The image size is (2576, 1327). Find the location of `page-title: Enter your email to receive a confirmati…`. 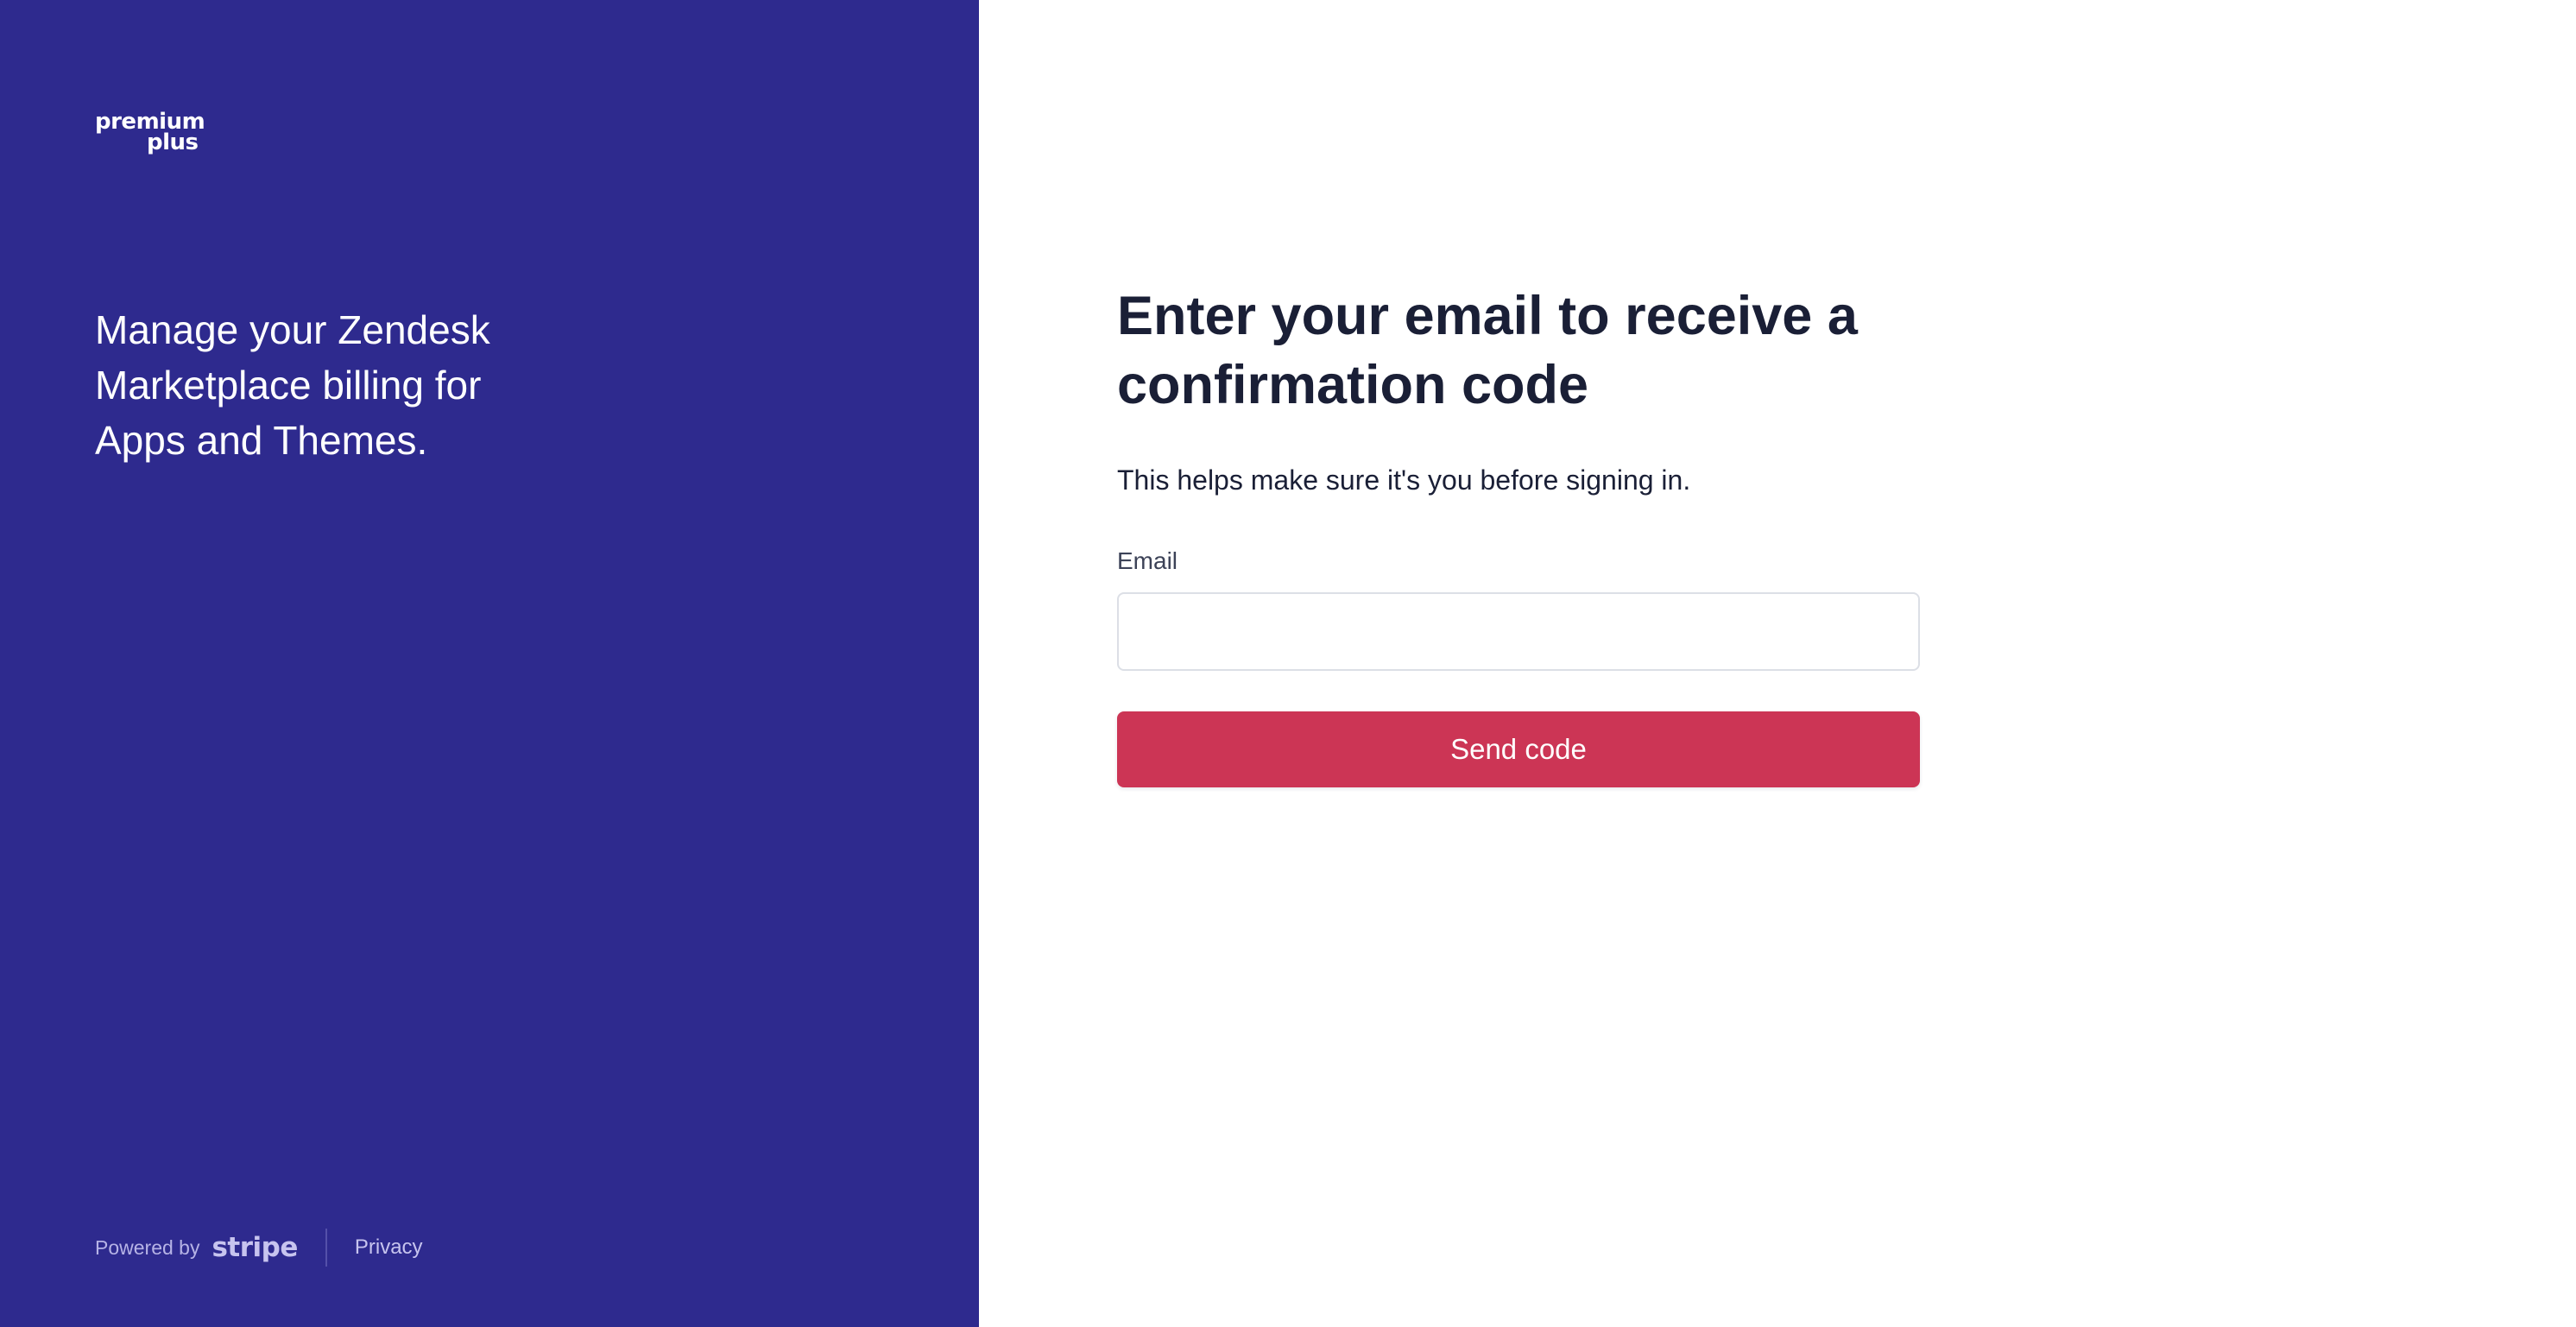

page-title: Enter your email to receive a confirmati… is located at coordinates (1487, 350).